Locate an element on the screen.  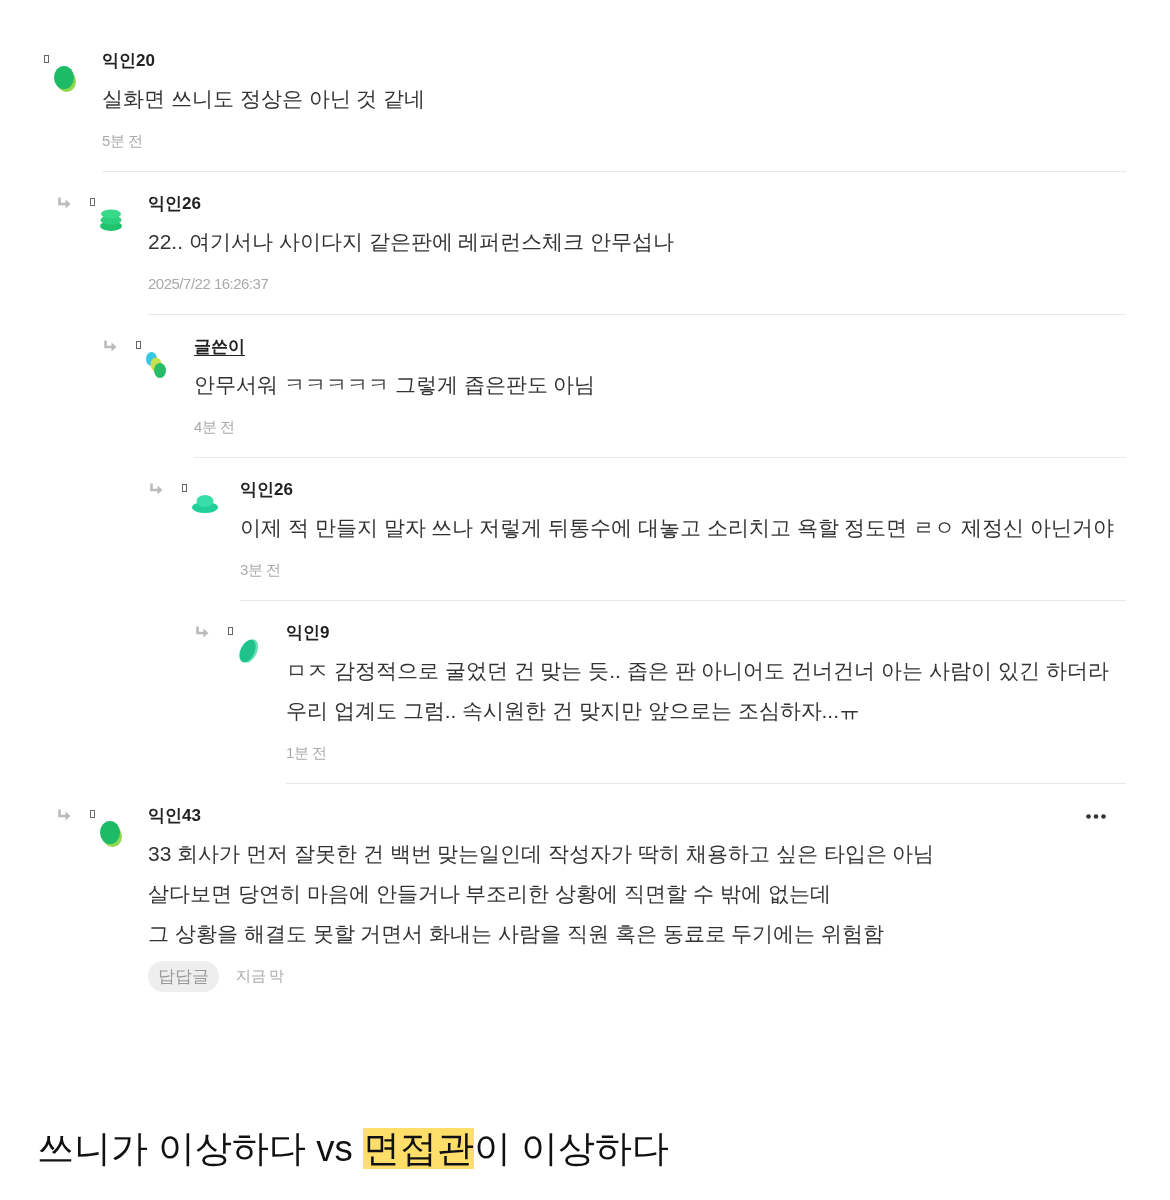
more-icon is located at coordinates (1096, 816).